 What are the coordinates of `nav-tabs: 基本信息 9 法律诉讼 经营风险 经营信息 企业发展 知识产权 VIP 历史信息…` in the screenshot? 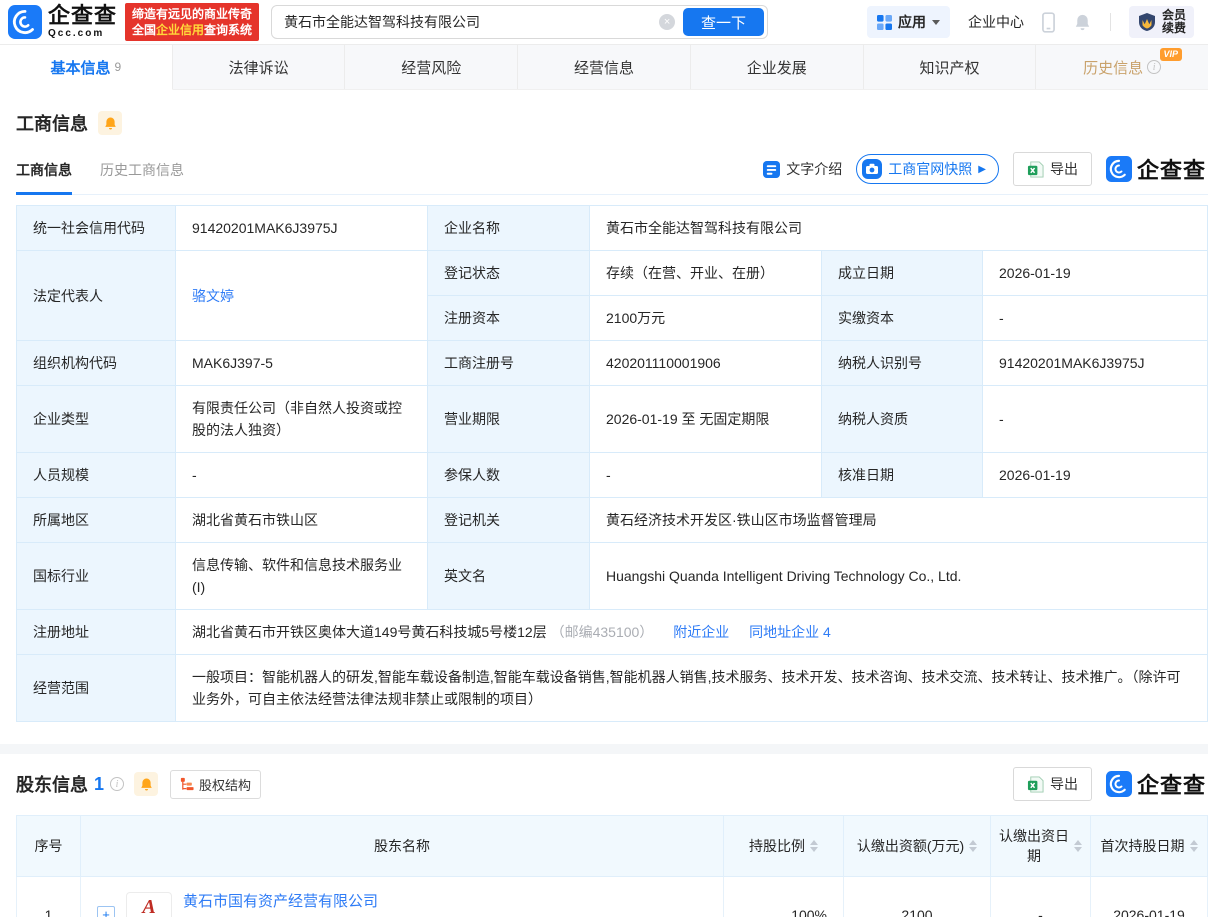 It's located at (604, 67).